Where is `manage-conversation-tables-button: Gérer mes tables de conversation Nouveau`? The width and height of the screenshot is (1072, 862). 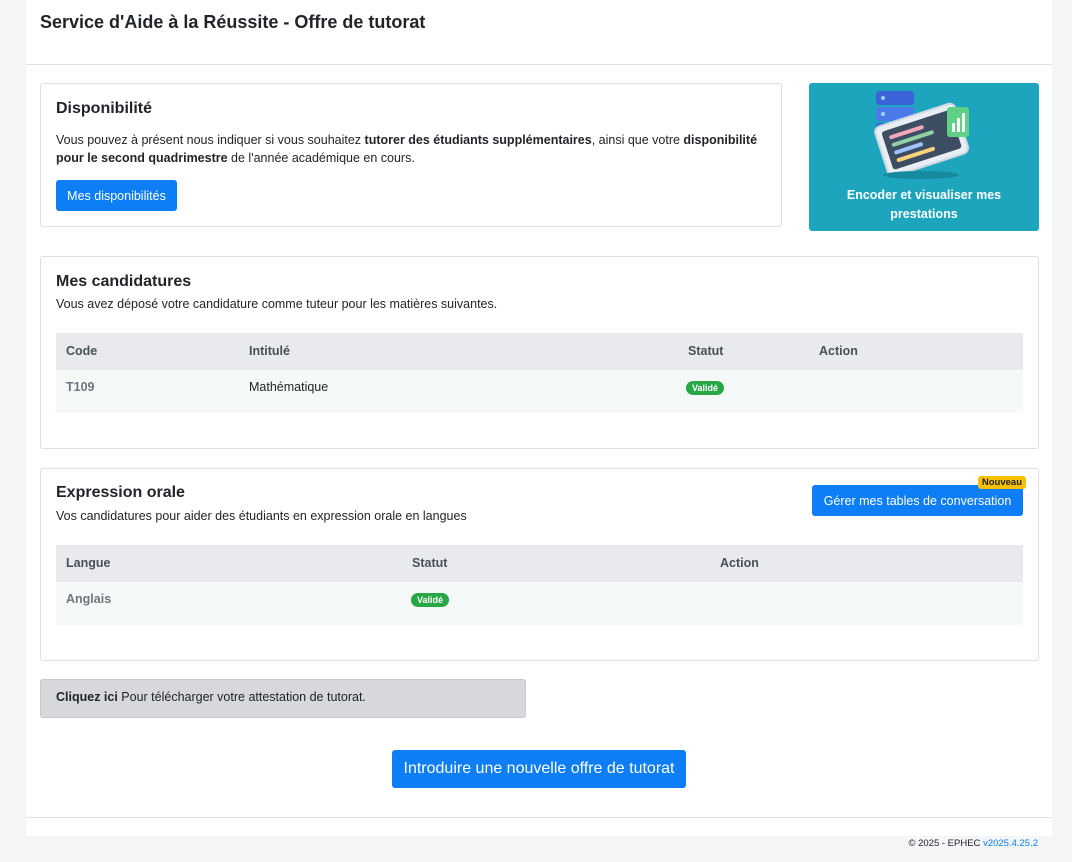 manage-conversation-tables-button: Gérer mes tables de conversation Nouveau is located at coordinates (919, 496).